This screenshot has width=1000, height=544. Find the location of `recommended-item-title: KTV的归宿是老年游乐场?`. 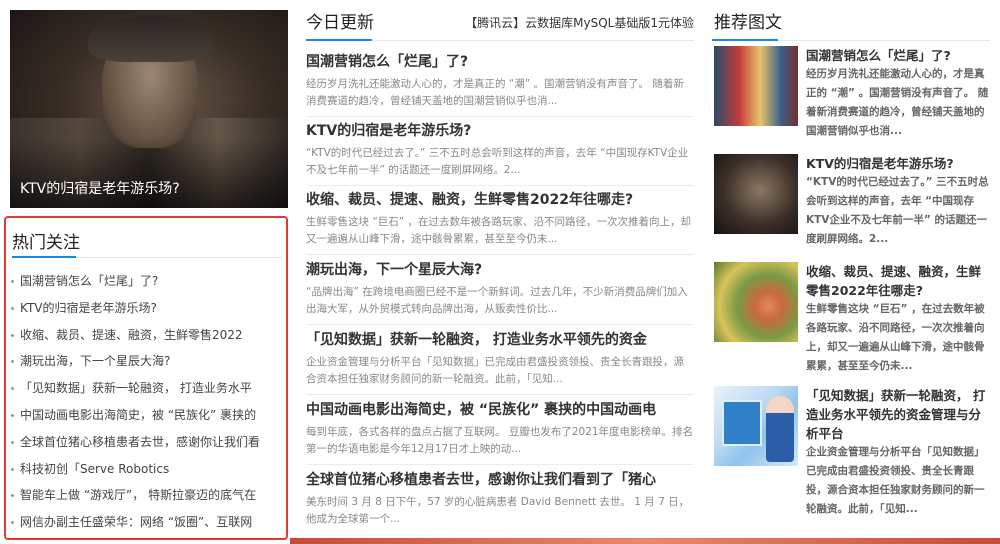

recommended-item-title: KTV的归宿是老年游乐场? is located at coordinates (898, 163).